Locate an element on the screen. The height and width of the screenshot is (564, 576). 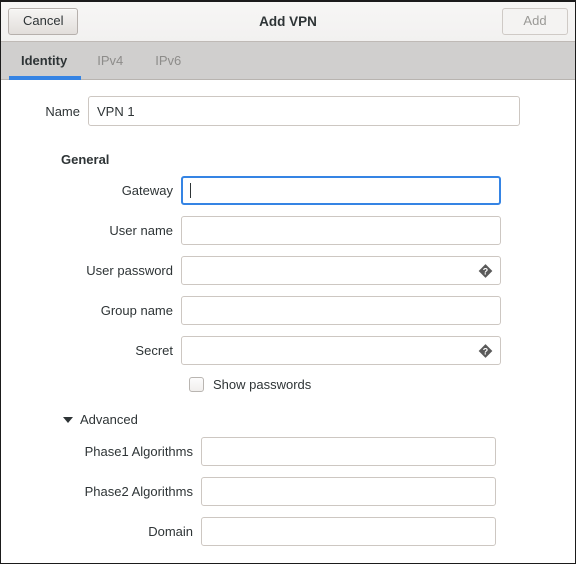
user-password-row: User password ? is located at coordinates (288, 270).